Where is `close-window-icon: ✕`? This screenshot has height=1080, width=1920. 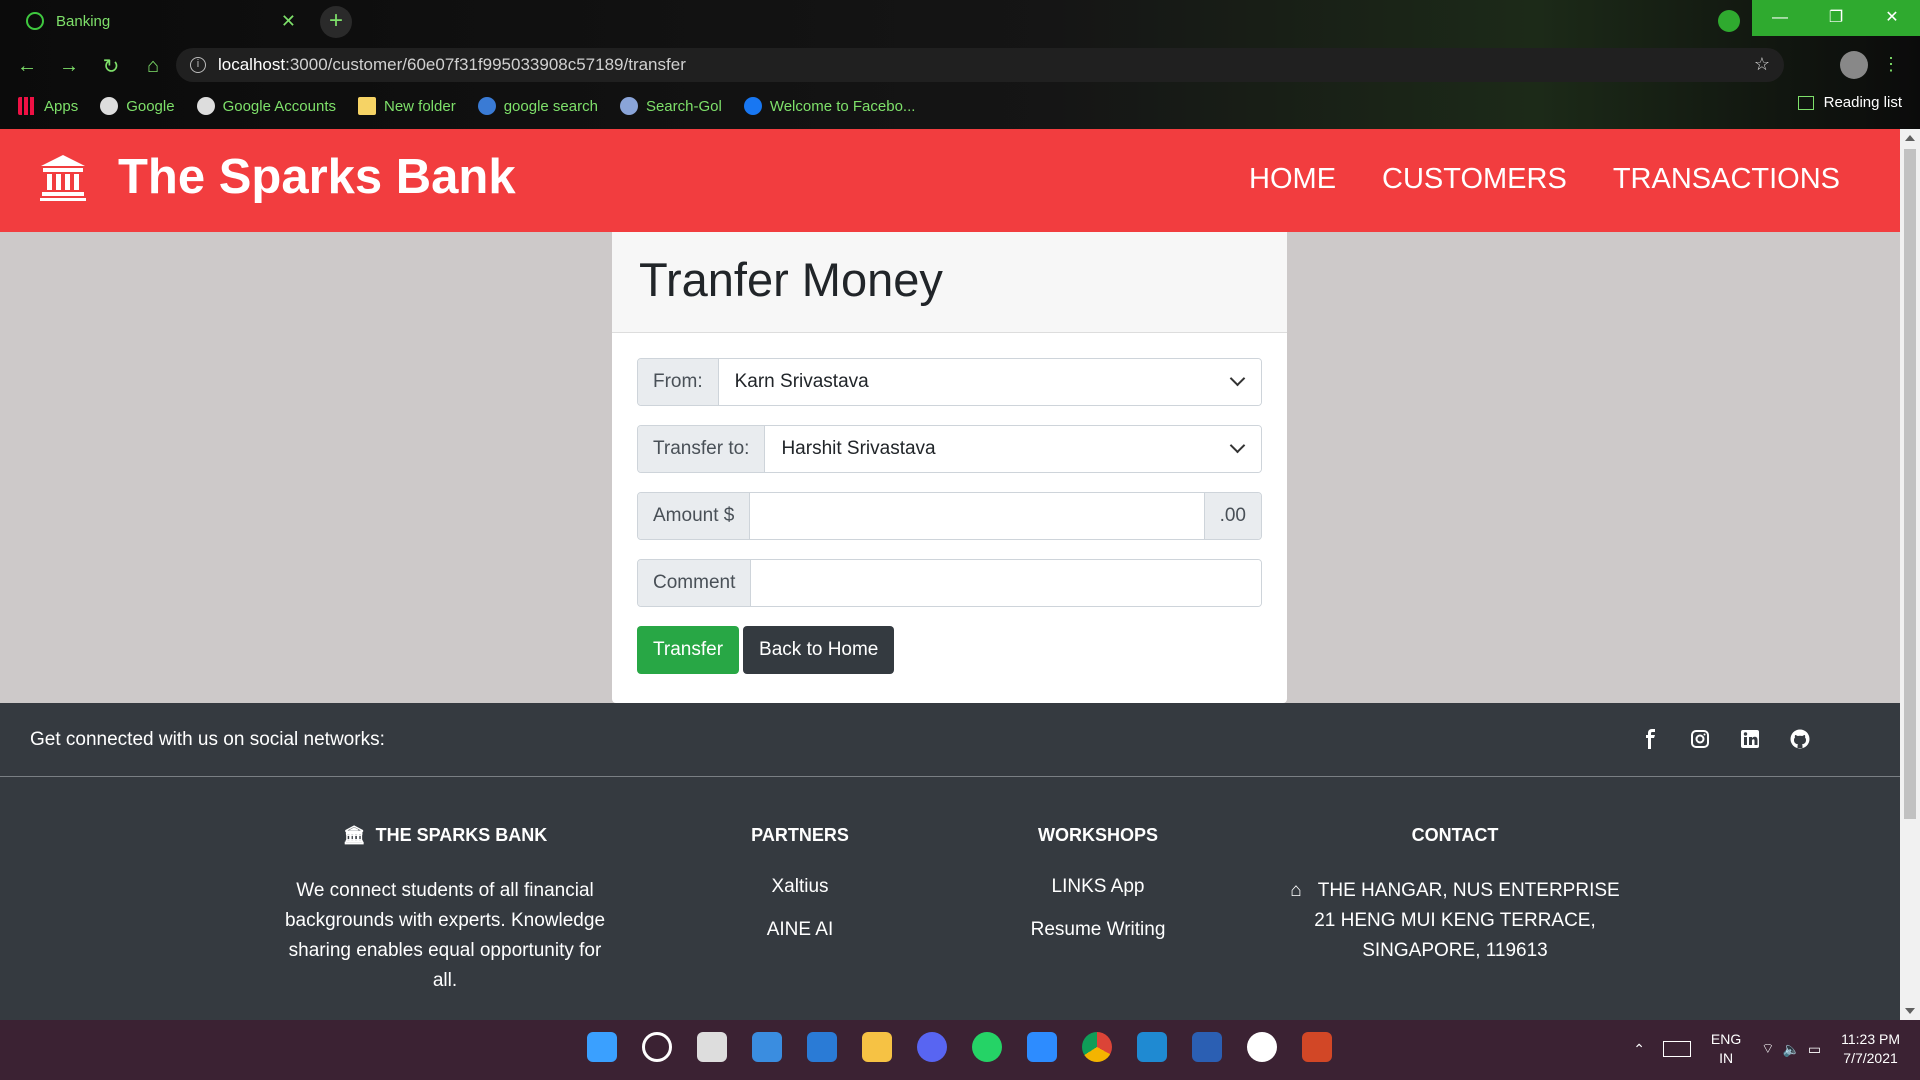
close-window-icon: ✕ is located at coordinates (1892, 18).